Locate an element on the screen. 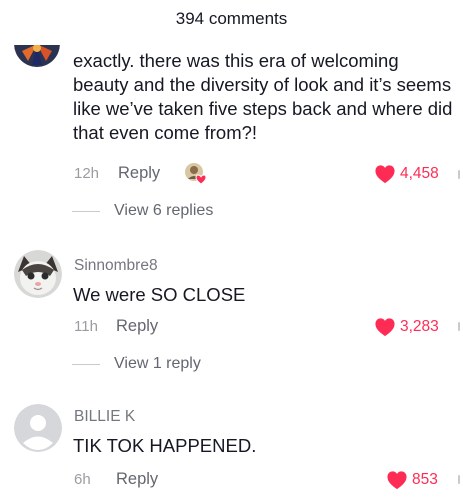 This screenshot has height=500, width=463. view-replies-label: View 1 reply is located at coordinates (157, 363).